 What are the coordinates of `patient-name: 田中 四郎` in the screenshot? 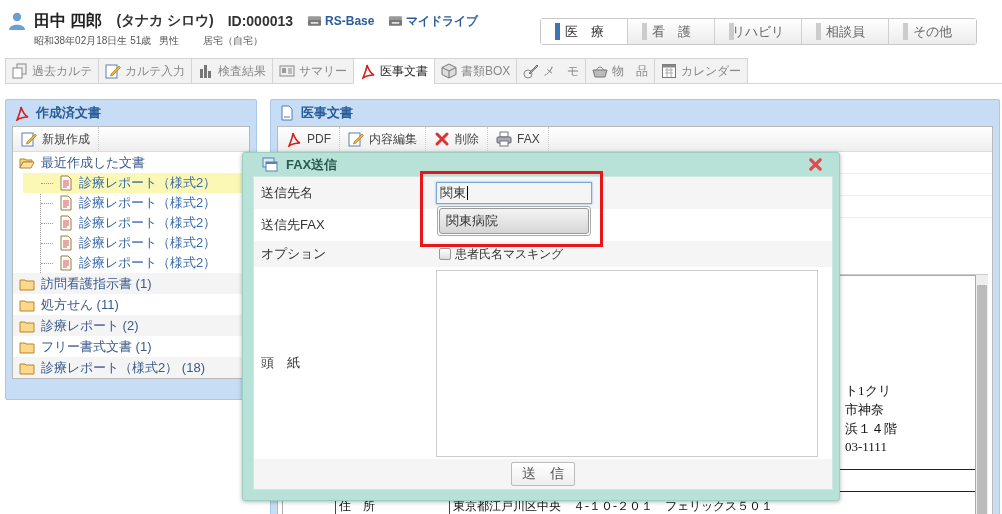 It's located at (68, 20).